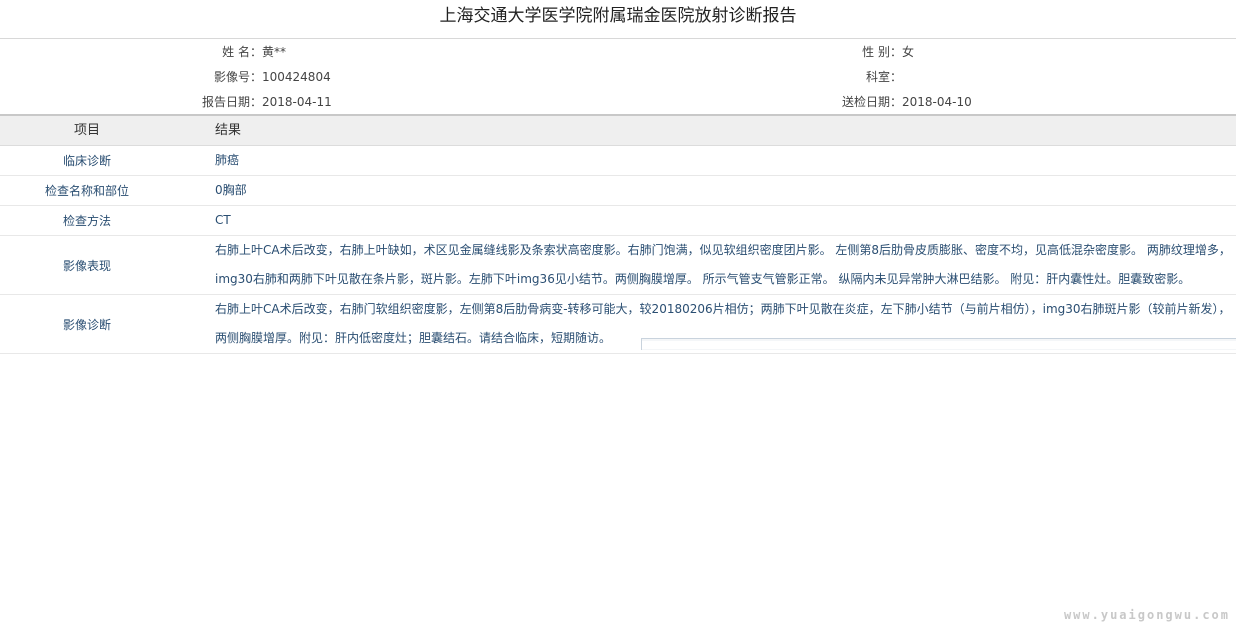 Image resolution: width=1236 pixels, height=628 pixels. I want to click on submit-date-value: 2018-04-10, so click(937, 102).